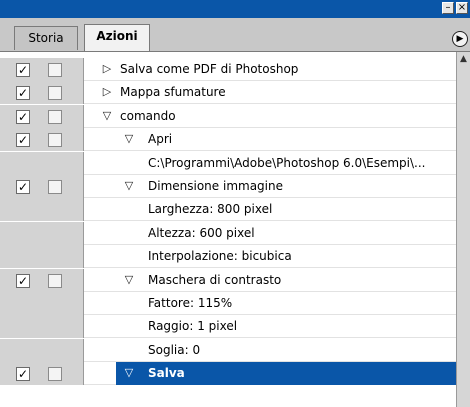 This screenshot has width=470, height=407. Describe the element at coordinates (228, 140) in the screenshot. I see `action-row: ✓ ▽ Apri` at that location.